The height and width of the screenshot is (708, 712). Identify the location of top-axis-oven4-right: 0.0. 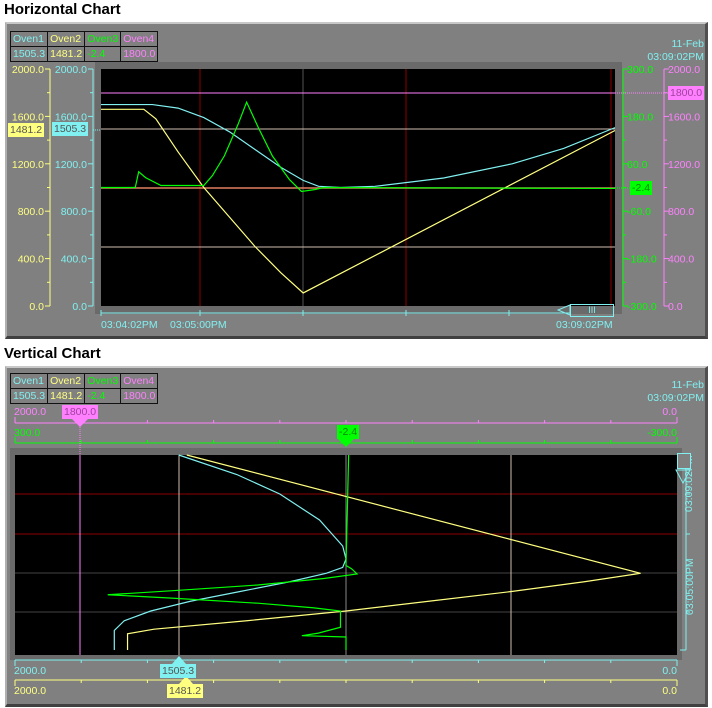
(669, 412).